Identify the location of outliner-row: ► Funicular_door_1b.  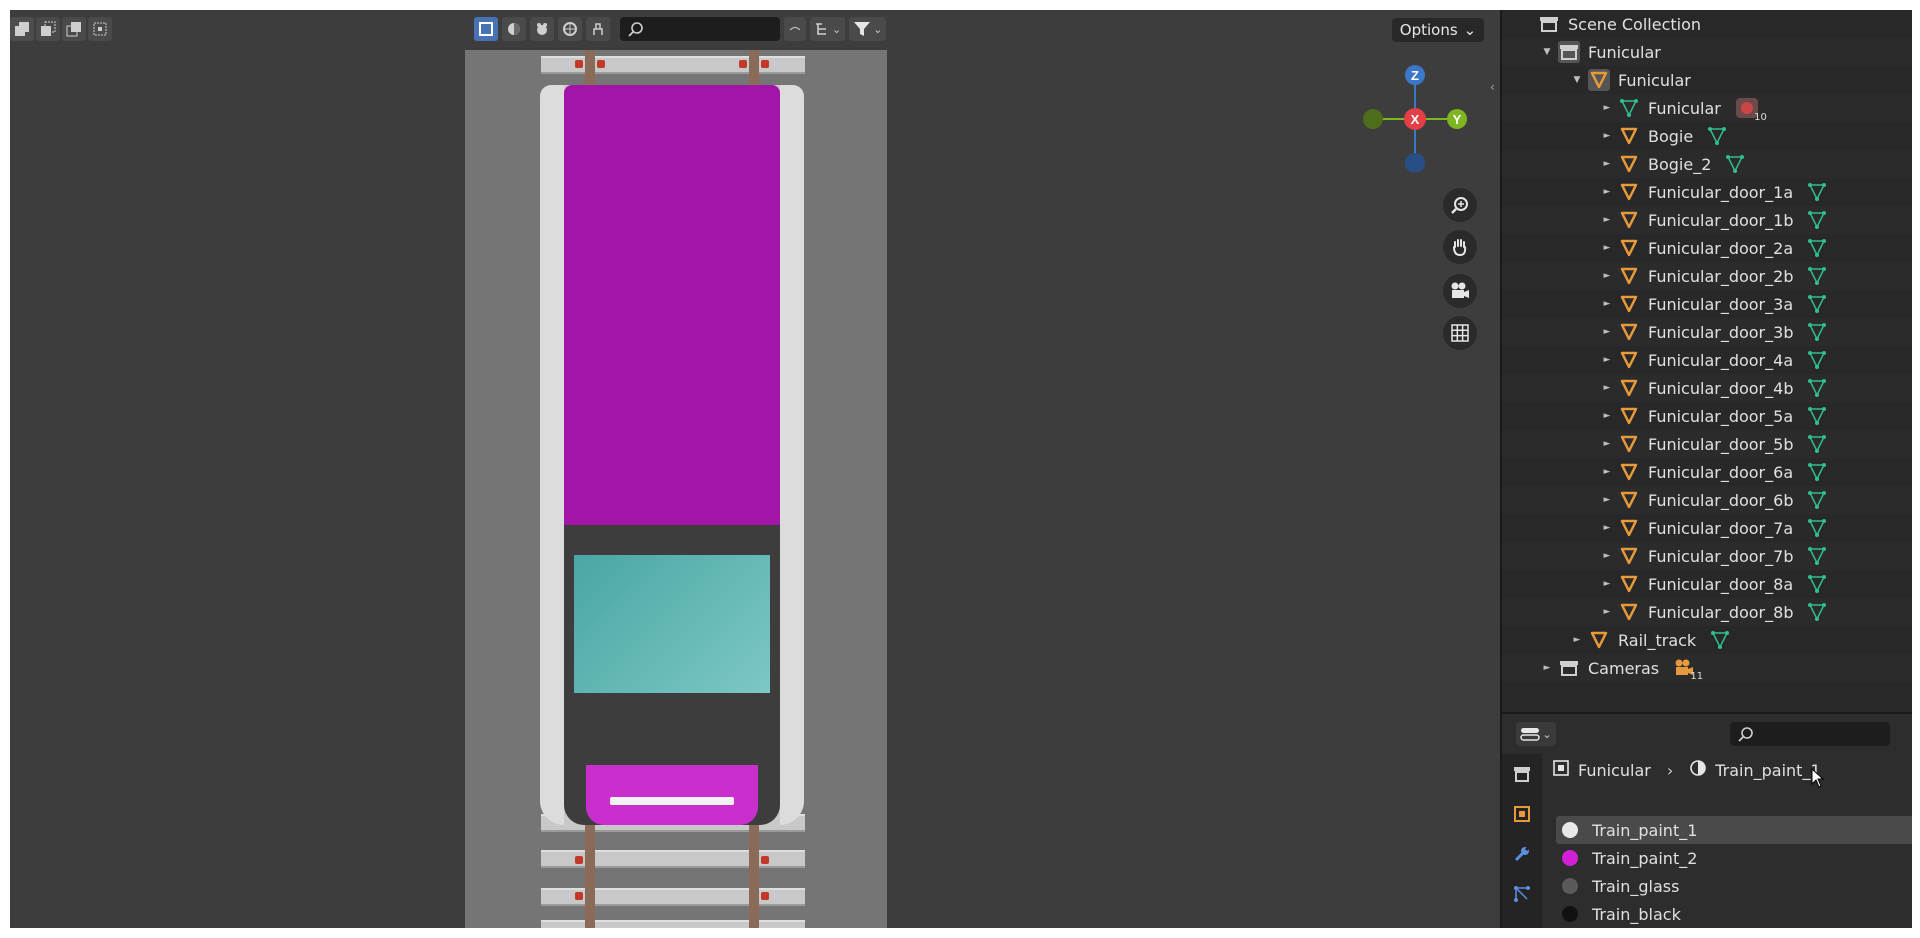
(1707, 220).